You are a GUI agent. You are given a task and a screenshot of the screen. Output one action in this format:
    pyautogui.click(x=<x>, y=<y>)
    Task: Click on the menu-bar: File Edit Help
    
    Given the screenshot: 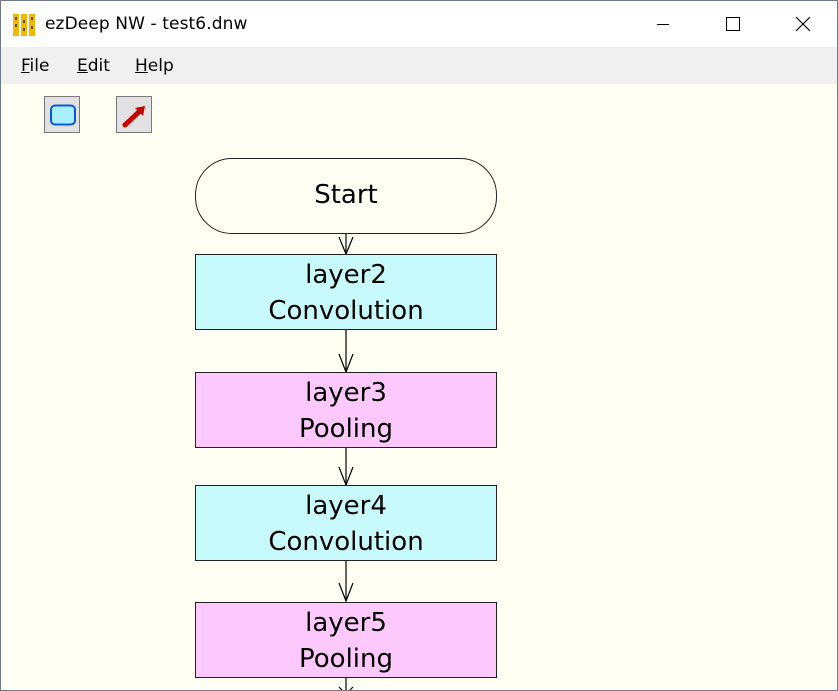 What is the action you would take?
    pyautogui.click(x=419, y=65)
    